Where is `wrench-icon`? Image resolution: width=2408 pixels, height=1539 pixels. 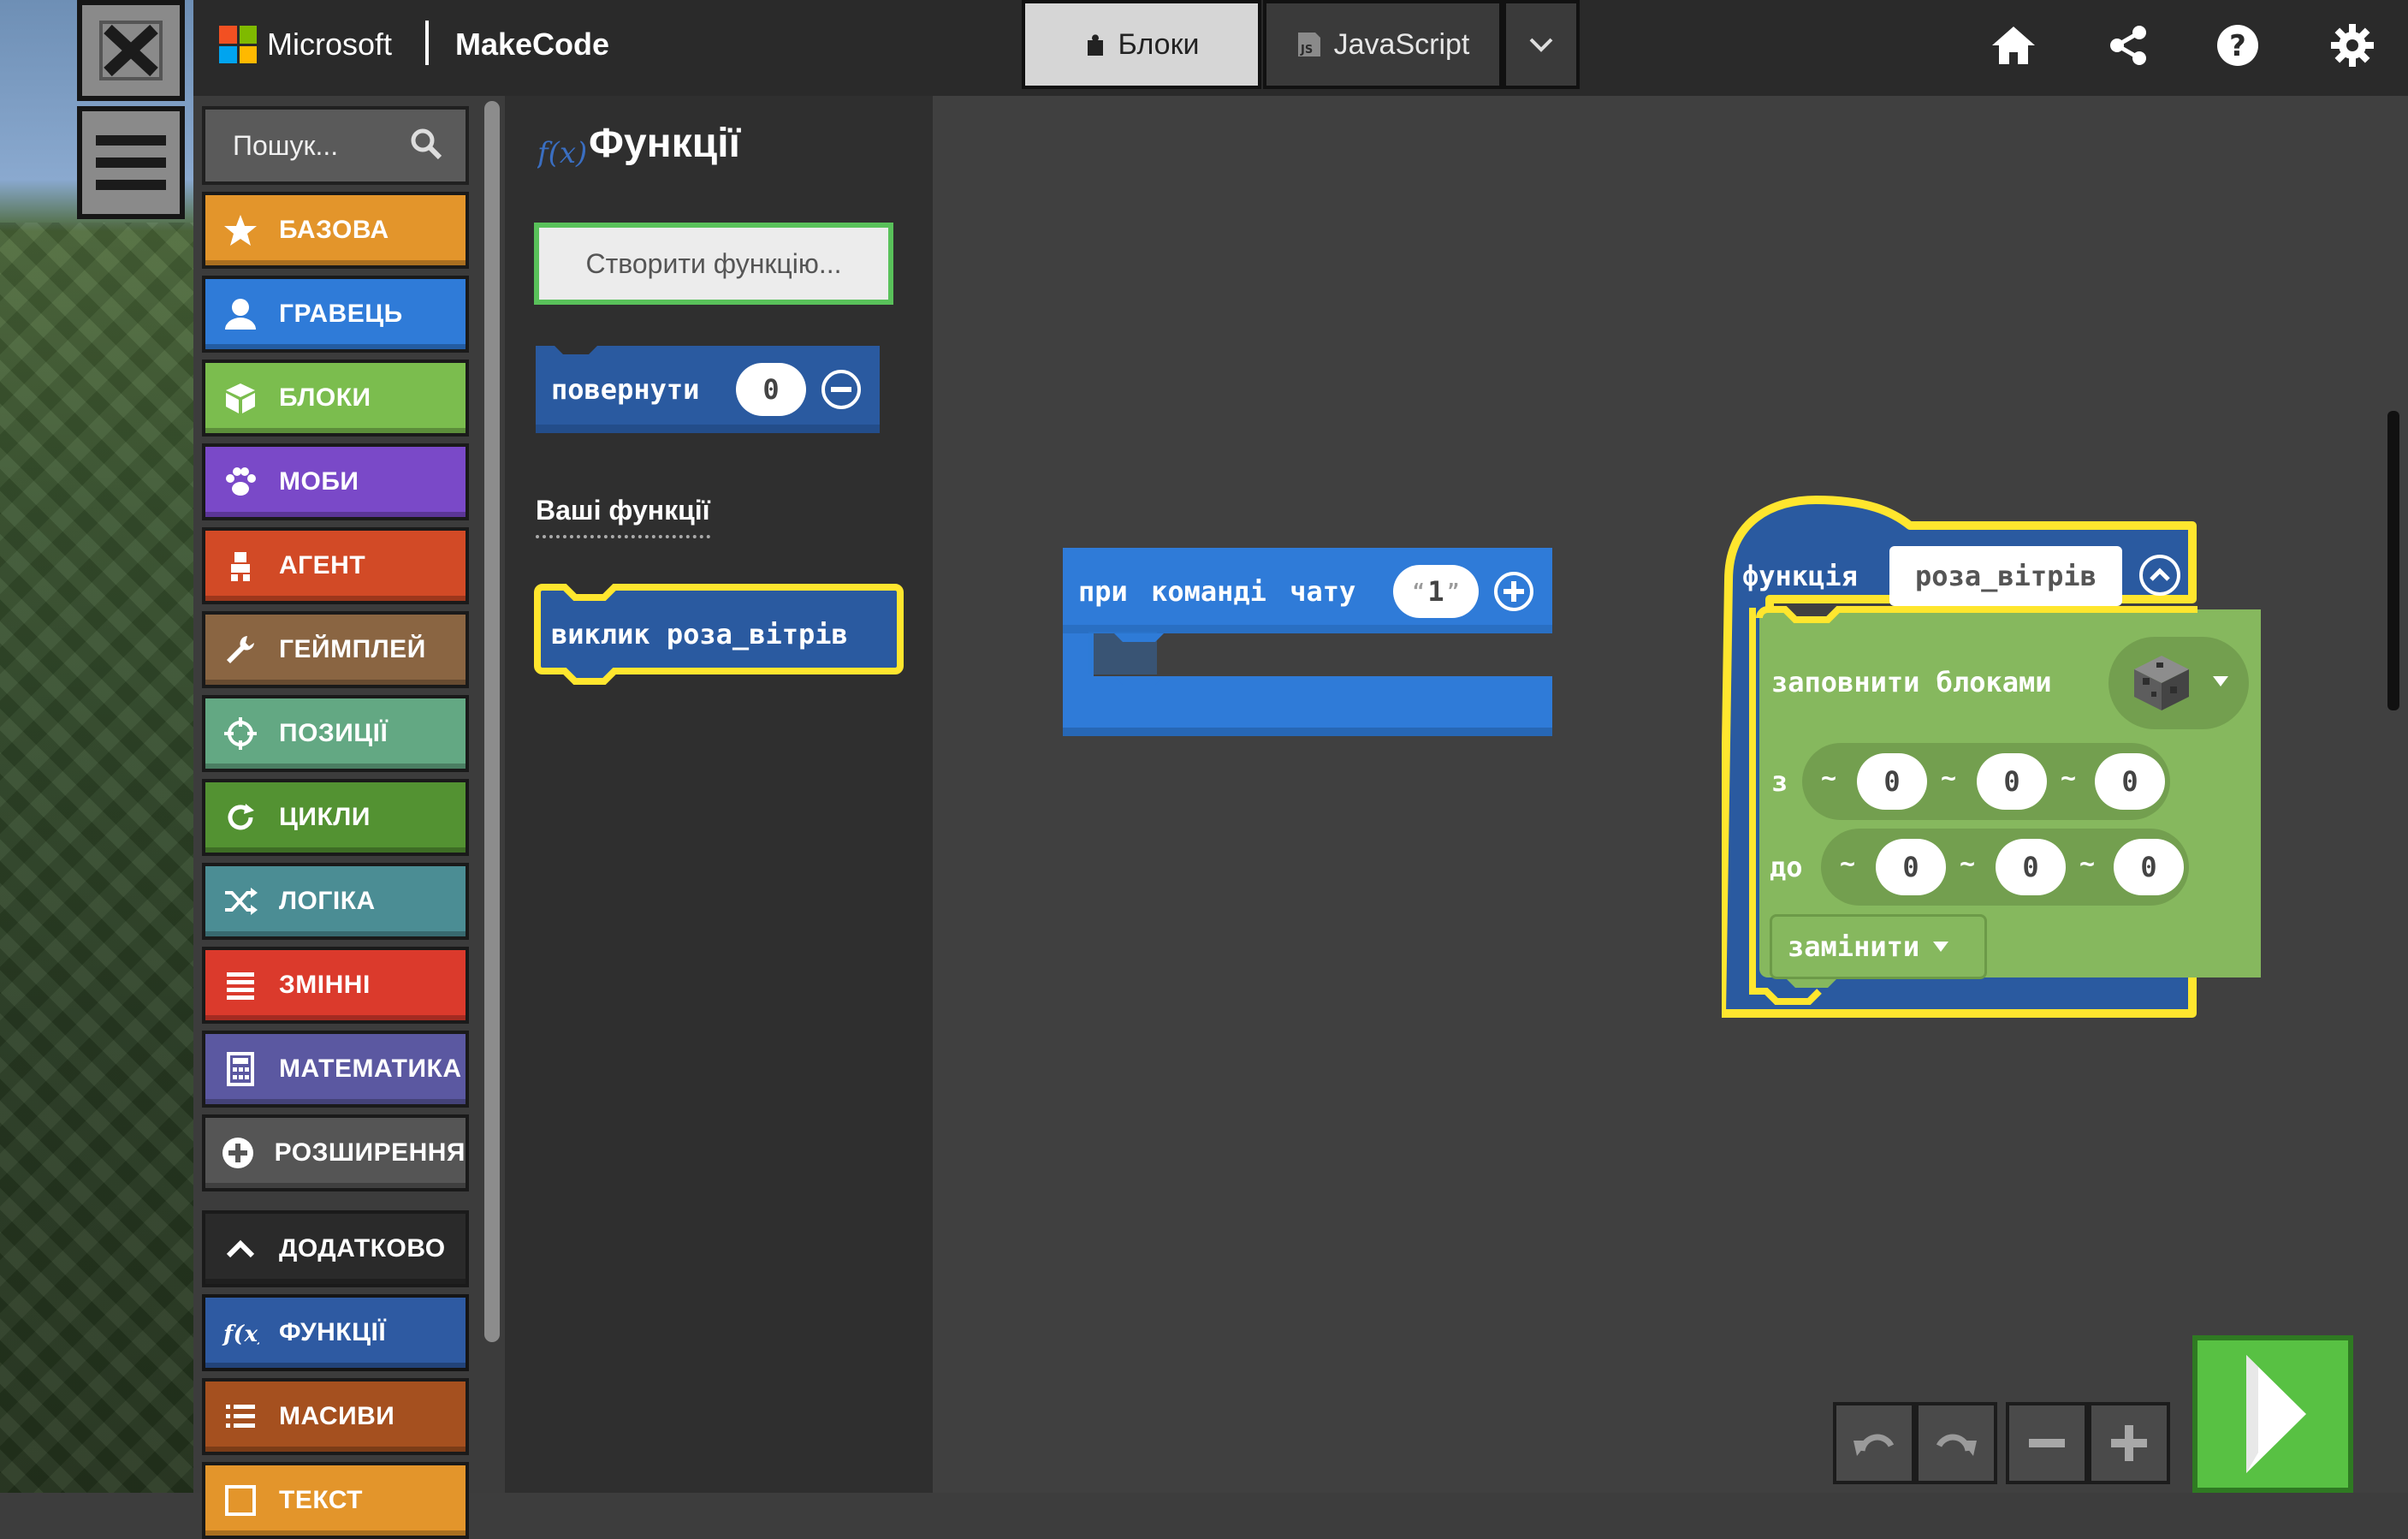
wrench-icon is located at coordinates (240, 649).